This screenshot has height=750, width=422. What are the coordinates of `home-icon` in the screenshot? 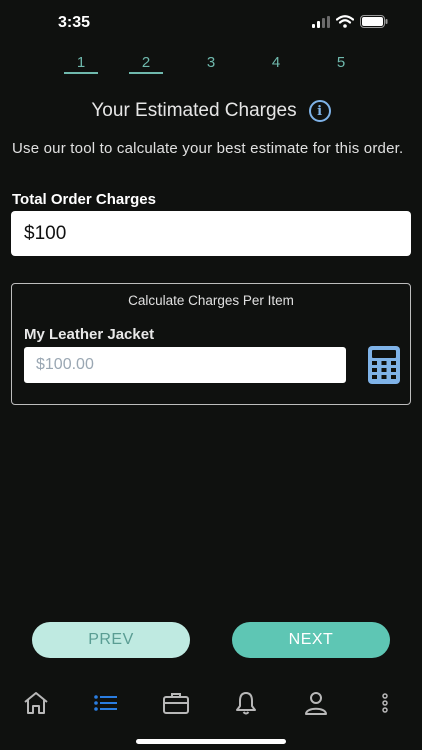 It's located at (36, 703).